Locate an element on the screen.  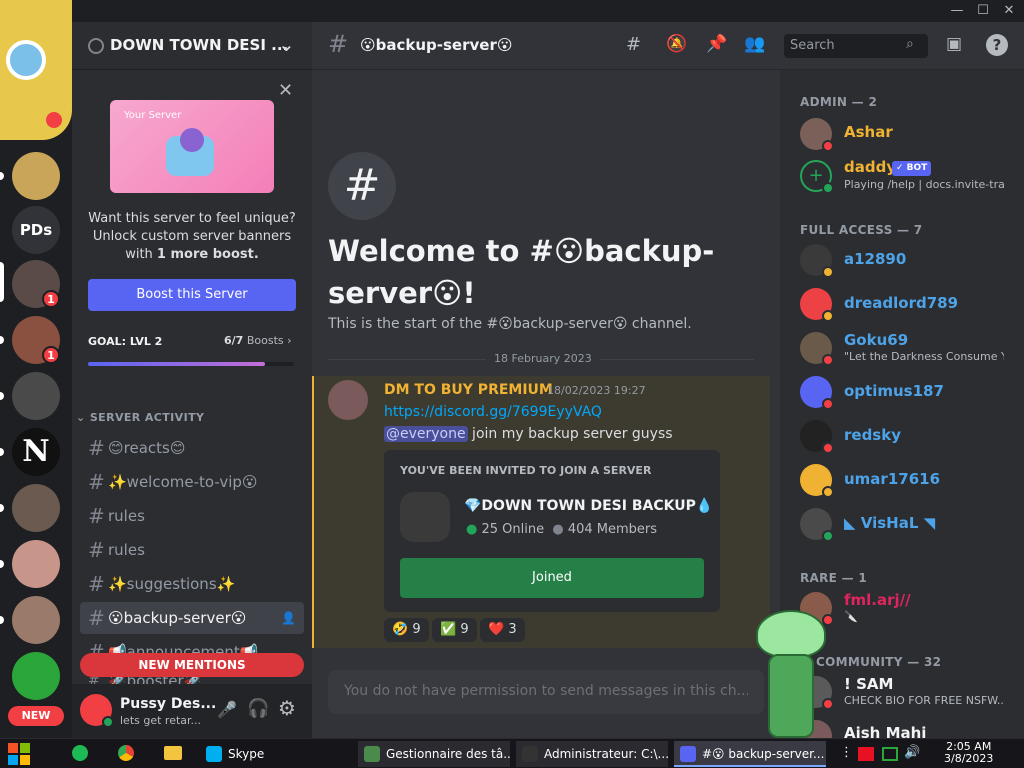
member-row-optimus187: optimus187 is located at coordinates (902, 394).